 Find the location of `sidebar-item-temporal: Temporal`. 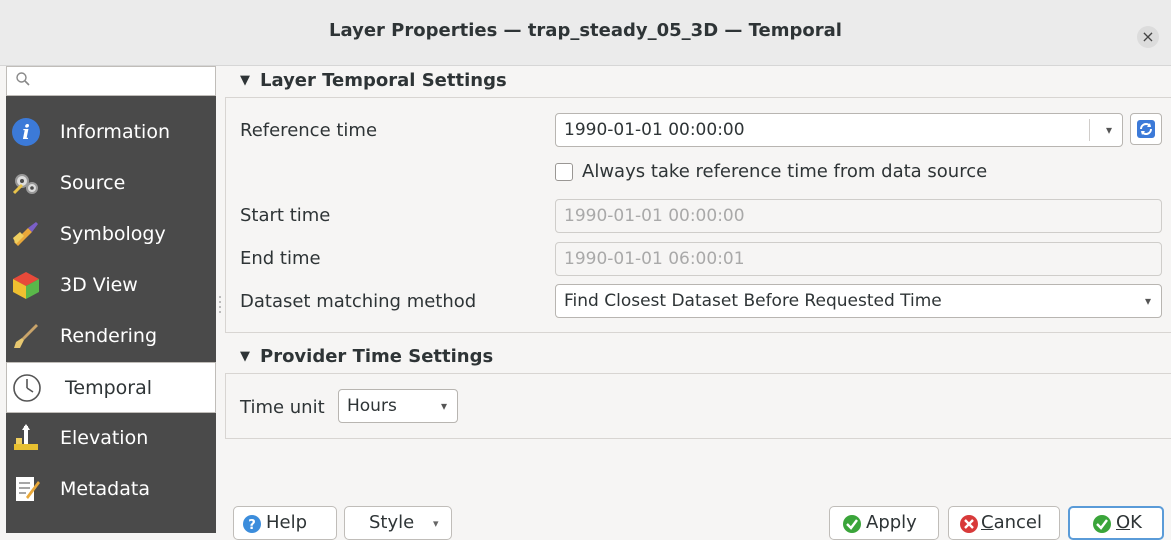

sidebar-item-temporal: Temporal is located at coordinates (111, 387).